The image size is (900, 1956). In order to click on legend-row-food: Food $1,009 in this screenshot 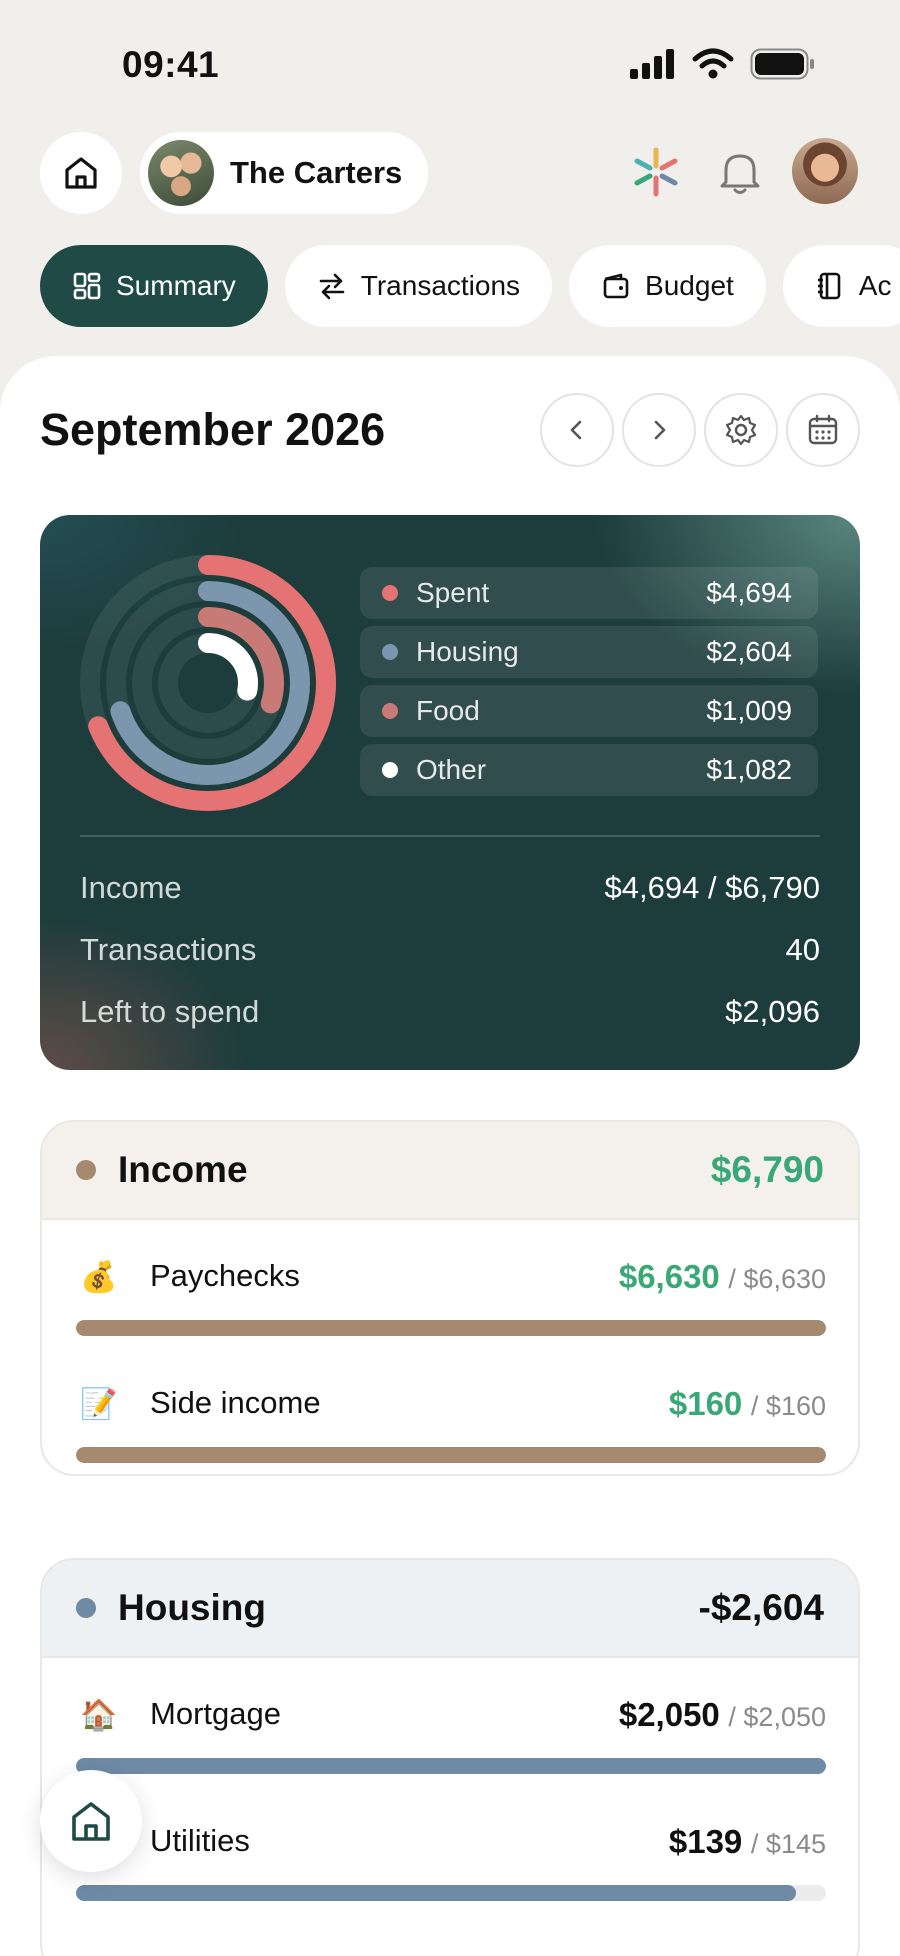, I will do `click(589, 711)`.